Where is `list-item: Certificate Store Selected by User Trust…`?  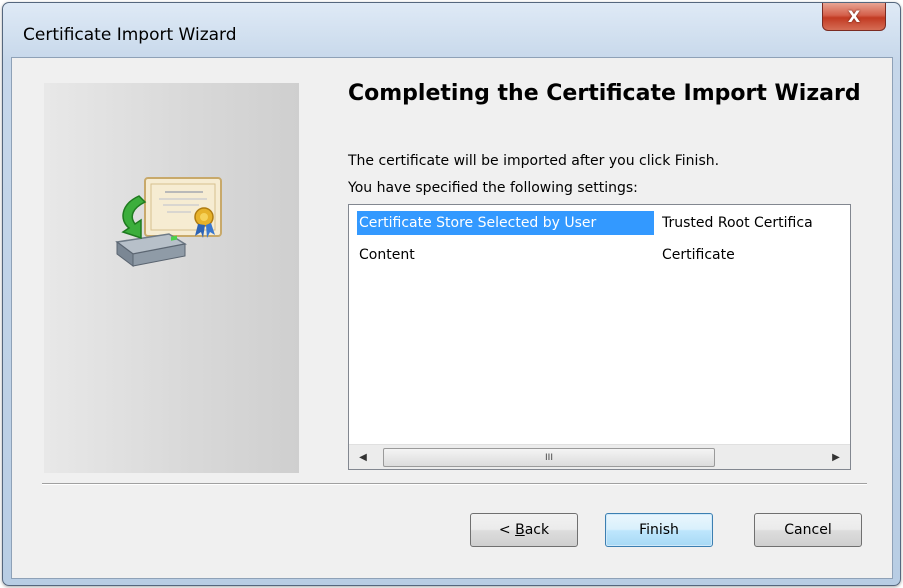
list-item: Certificate Store Selected by User Trust… is located at coordinates (599, 223).